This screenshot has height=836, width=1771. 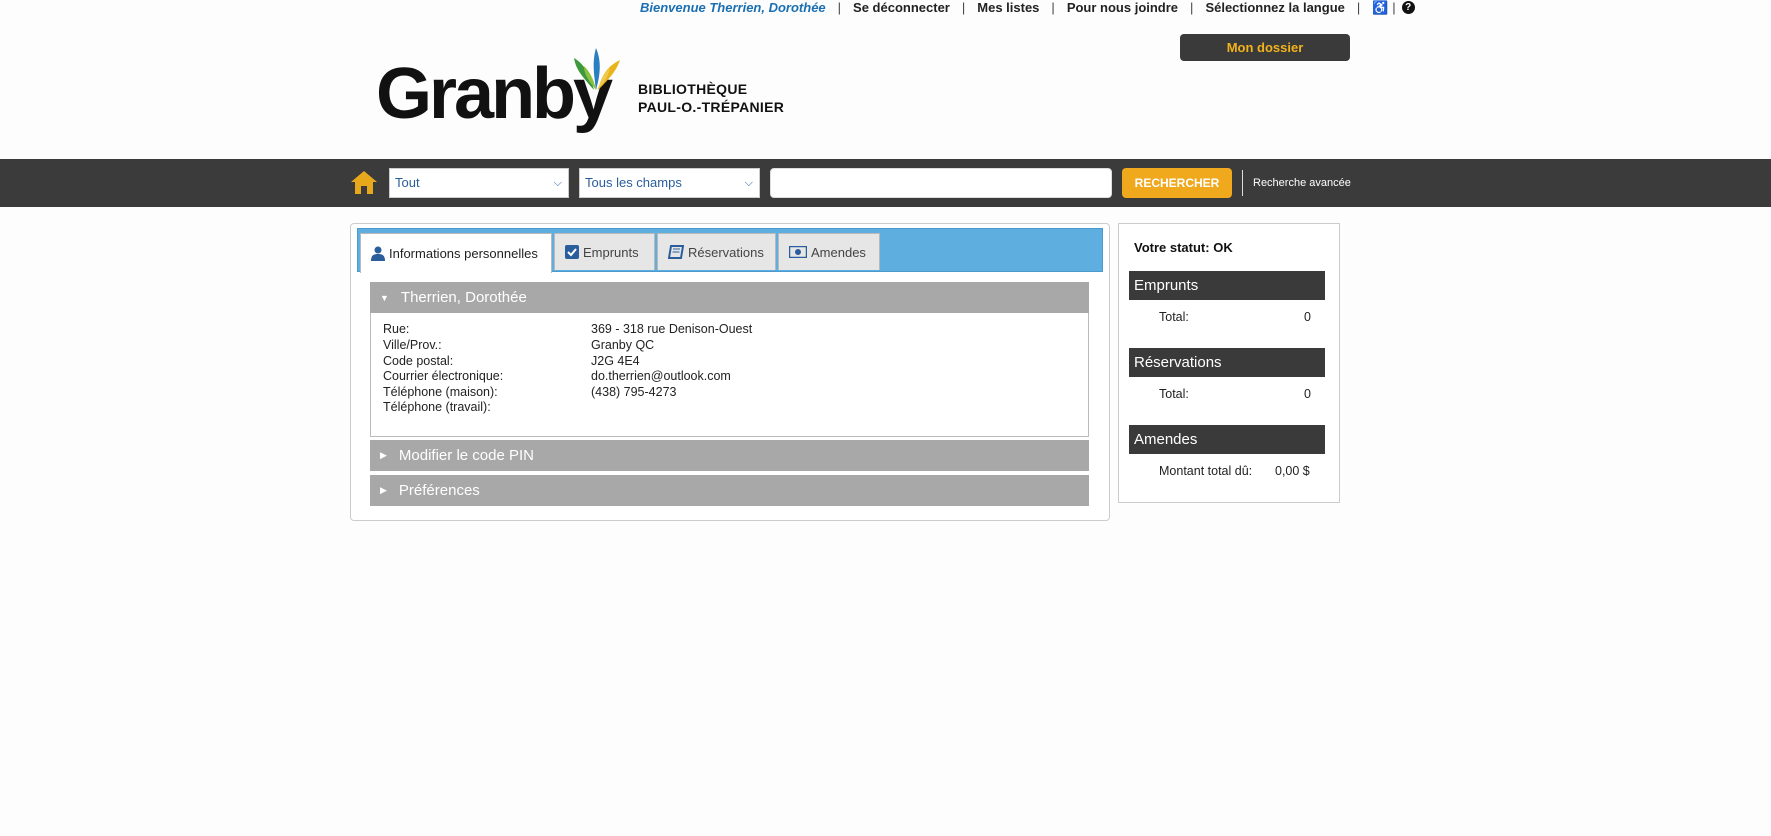 What do you see at coordinates (466, 455) in the screenshot?
I see `change-pin-label: Modifier le code PIN` at bounding box center [466, 455].